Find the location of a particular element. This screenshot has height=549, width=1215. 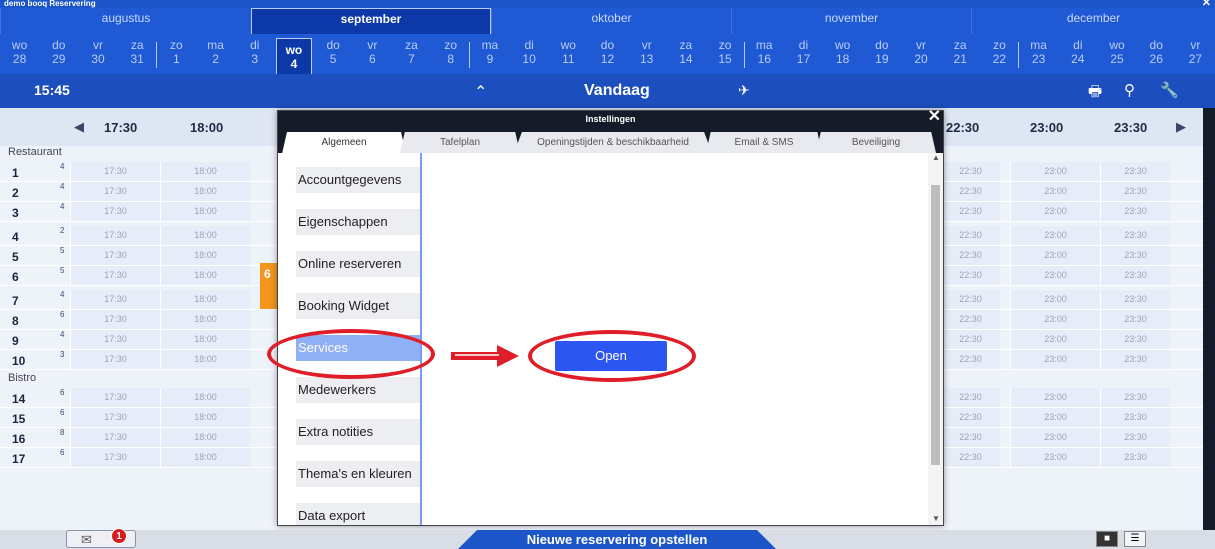

day-15: zo 15 is located at coordinates (724, 54).